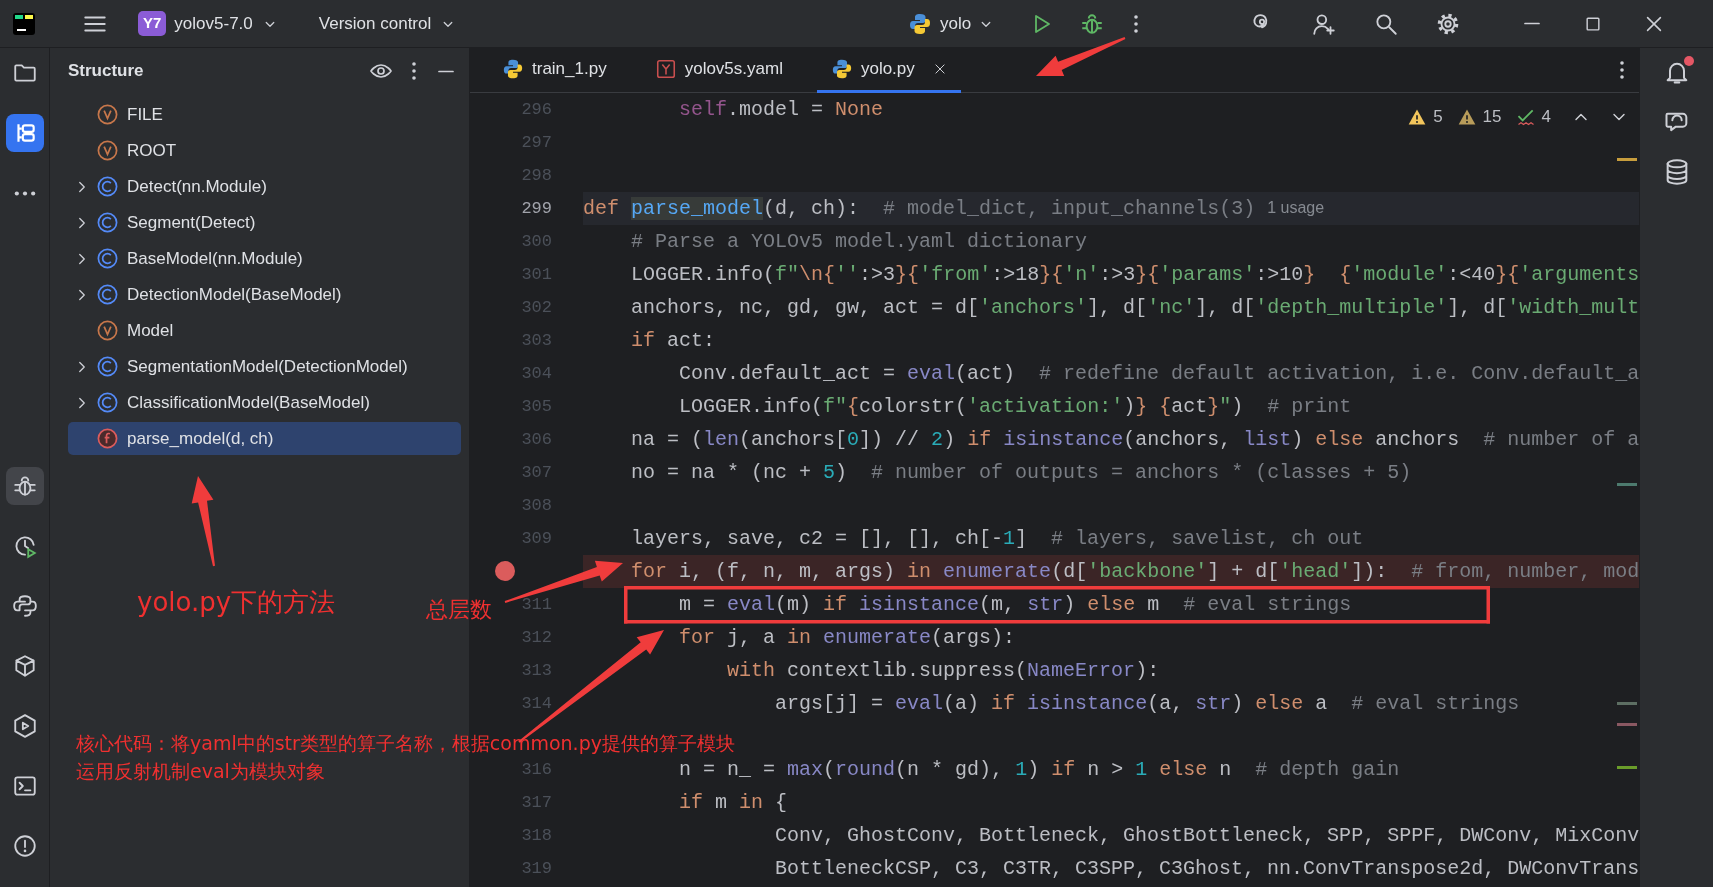 The height and width of the screenshot is (887, 1713). Describe the element at coordinates (1135, 274) in the screenshot. I see `code-line: LOGGER.info(f"\n{'':>3}{'from':>18}{'n':>3}{'params':>10} {'module':<40}{'arguments` at that location.